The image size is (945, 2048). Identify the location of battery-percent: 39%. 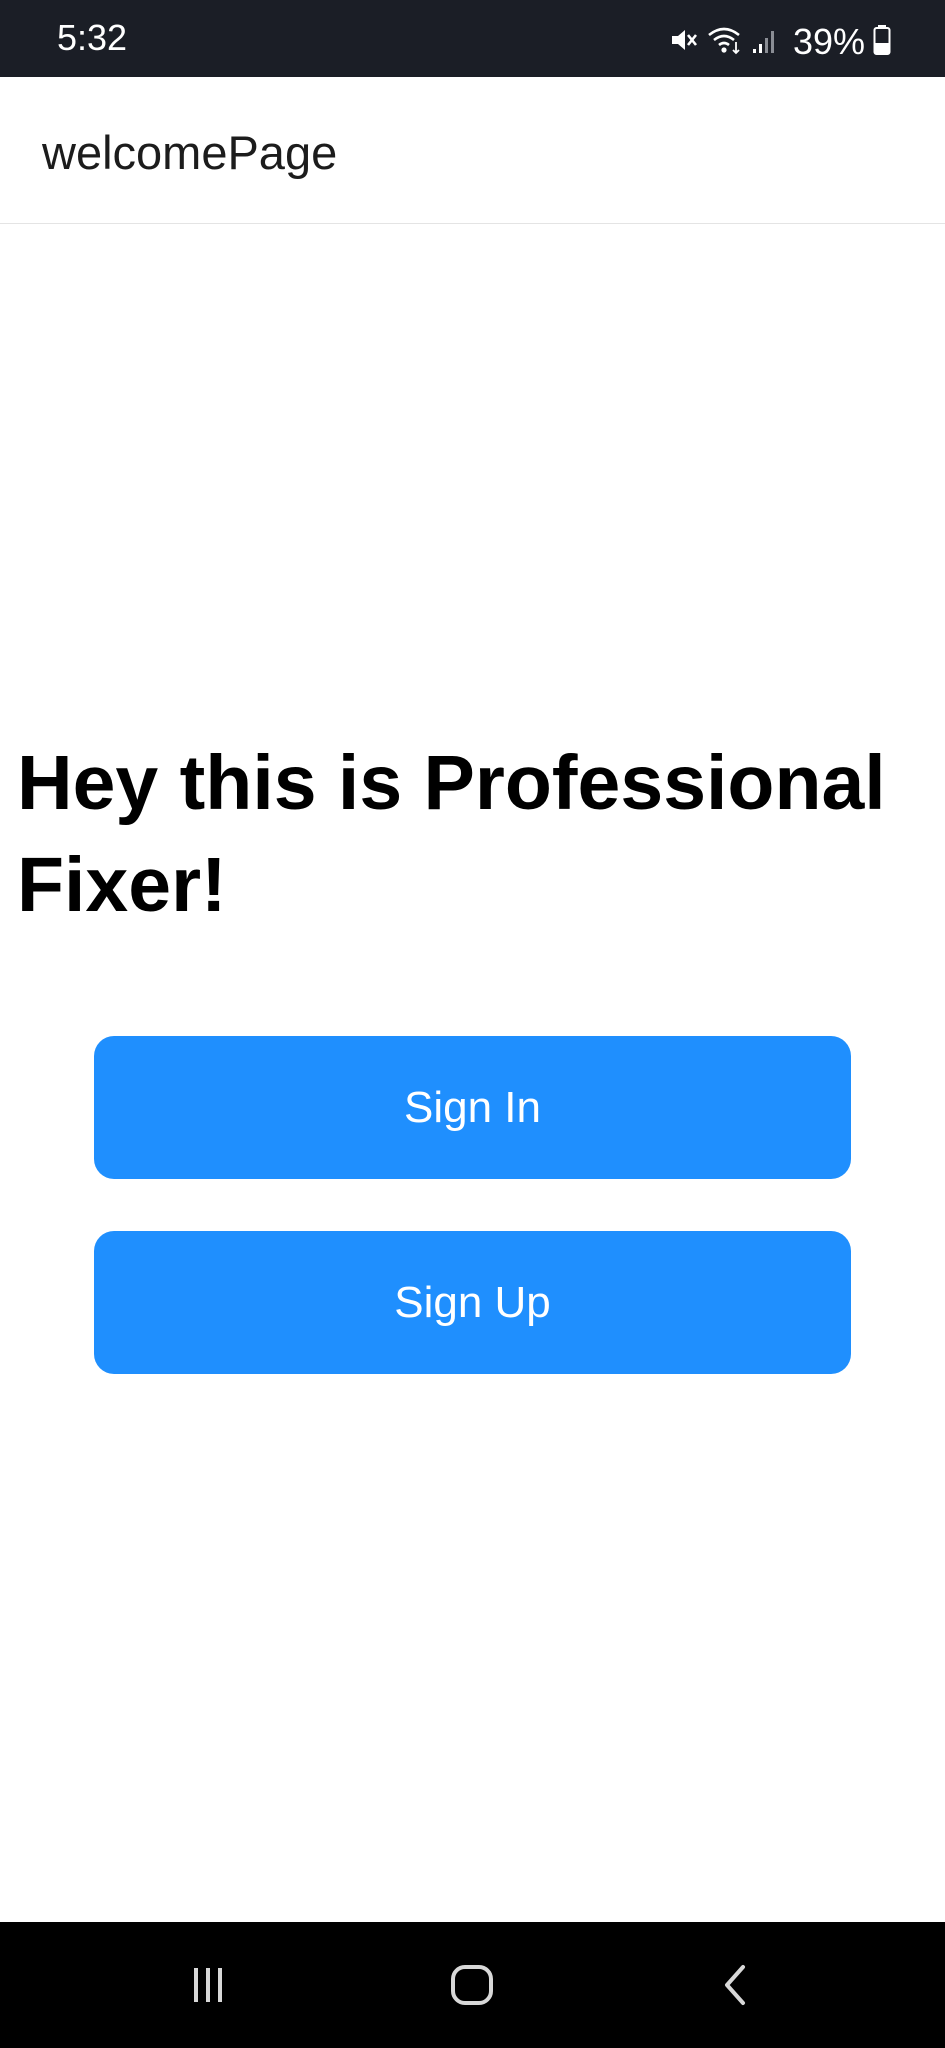
(828, 41).